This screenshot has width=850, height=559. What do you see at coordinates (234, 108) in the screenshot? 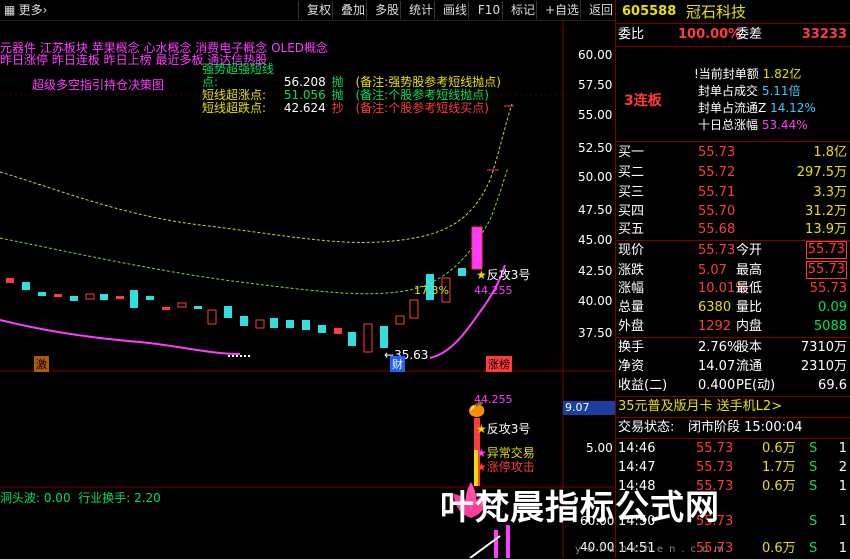
I see `indicator-name: 短线超跌点:` at bounding box center [234, 108].